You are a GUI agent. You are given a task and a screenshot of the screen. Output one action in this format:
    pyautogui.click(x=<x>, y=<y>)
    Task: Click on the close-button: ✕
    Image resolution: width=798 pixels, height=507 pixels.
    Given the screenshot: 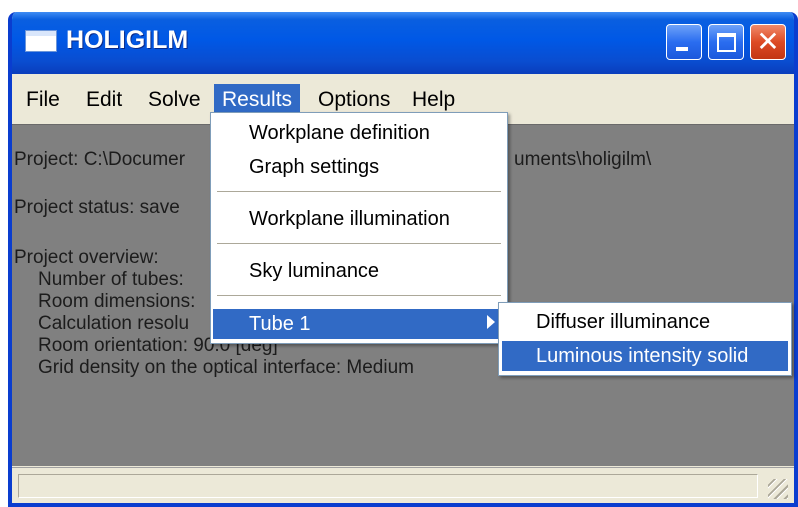 What is the action you would take?
    pyautogui.click(x=768, y=42)
    